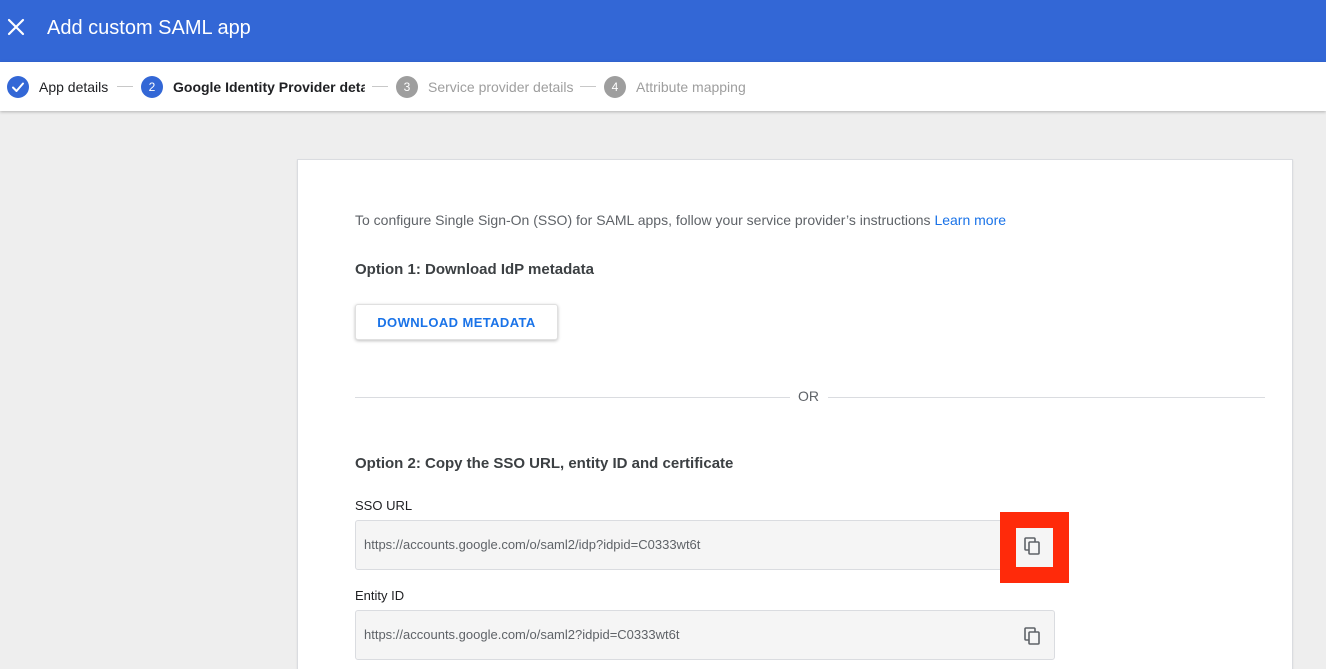 This screenshot has width=1326, height=669. I want to click on step-service-provider-details: 3 Service provider details, so click(485, 87).